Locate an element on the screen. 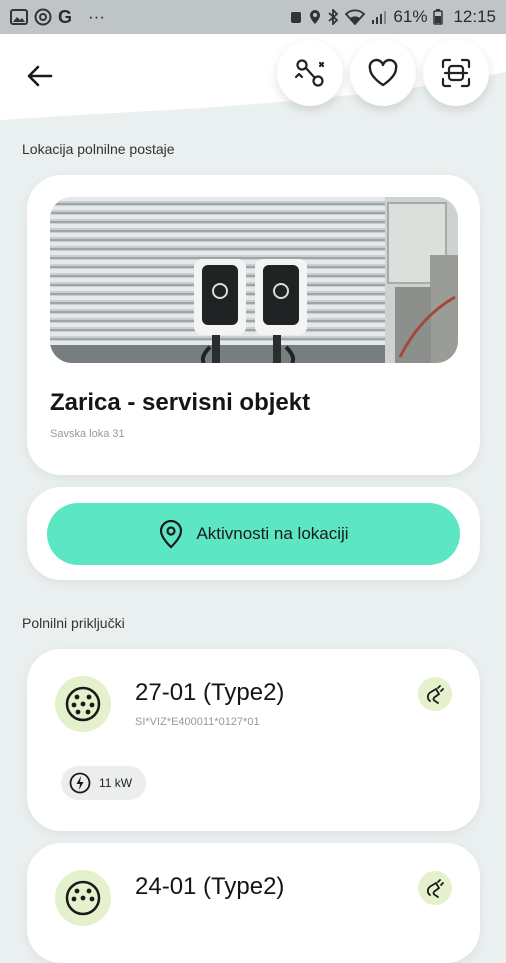  activity-card: Aktivnosti na lokaciji is located at coordinates (253, 533).